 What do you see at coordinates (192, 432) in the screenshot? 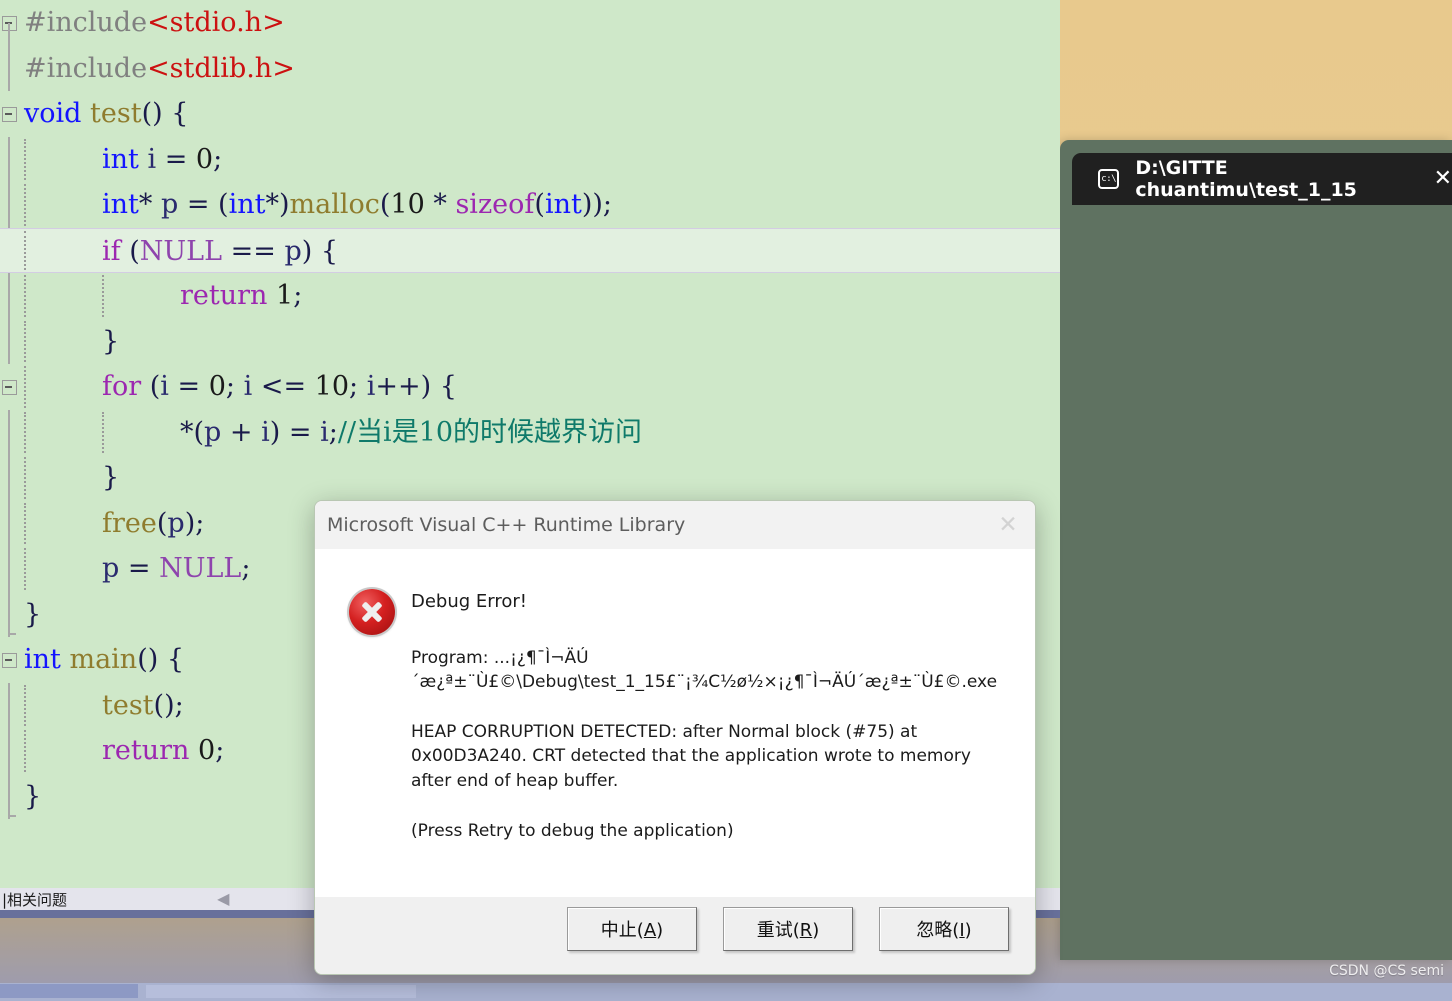
I see `code-token: *(` at bounding box center [192, 432].